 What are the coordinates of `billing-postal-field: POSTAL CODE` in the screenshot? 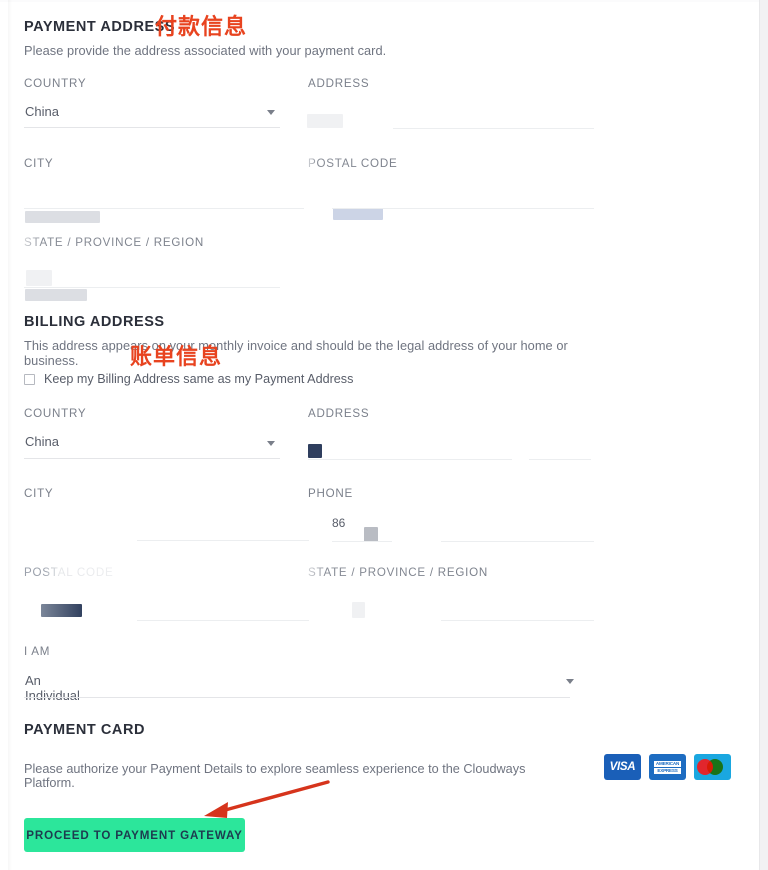 It's located at (166, 593).